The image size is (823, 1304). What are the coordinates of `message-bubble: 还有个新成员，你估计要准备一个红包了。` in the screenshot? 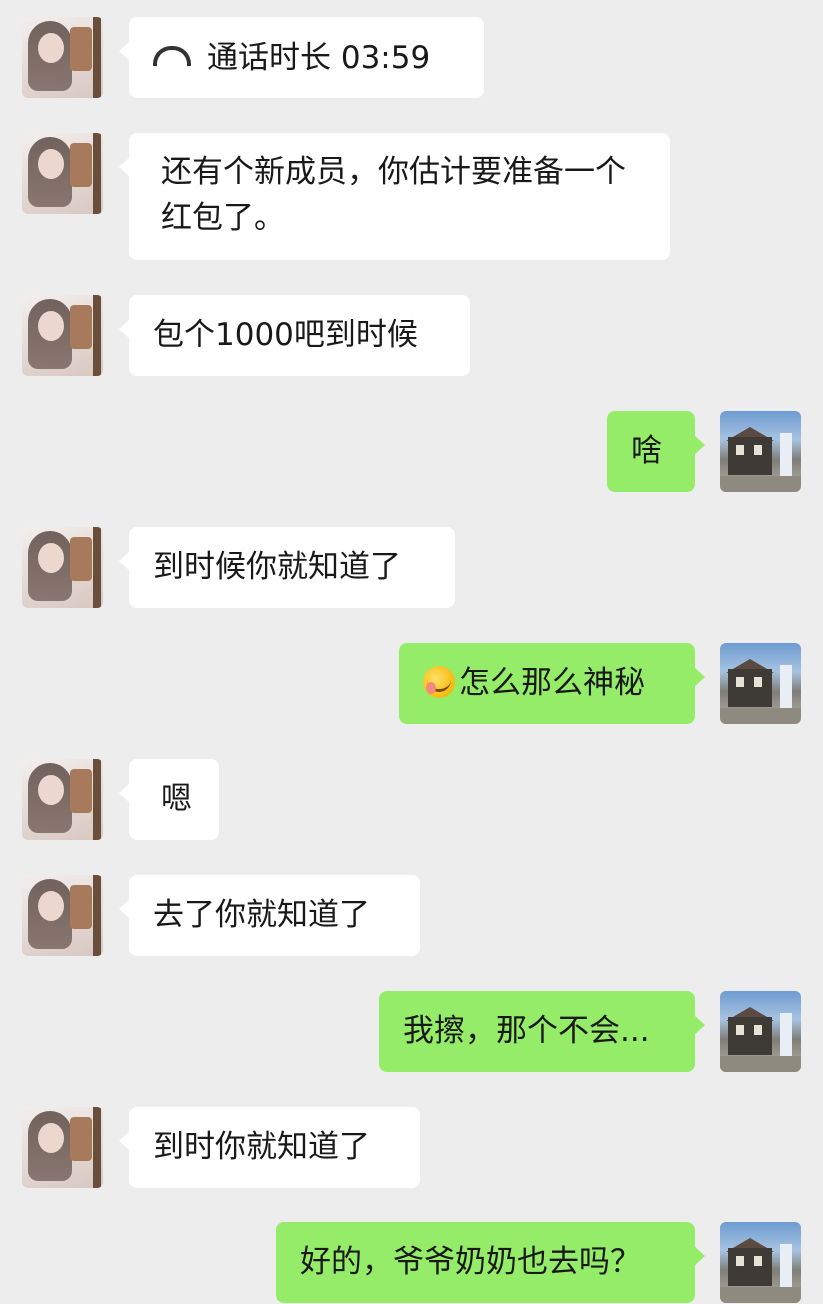 It's located at (394, 196).